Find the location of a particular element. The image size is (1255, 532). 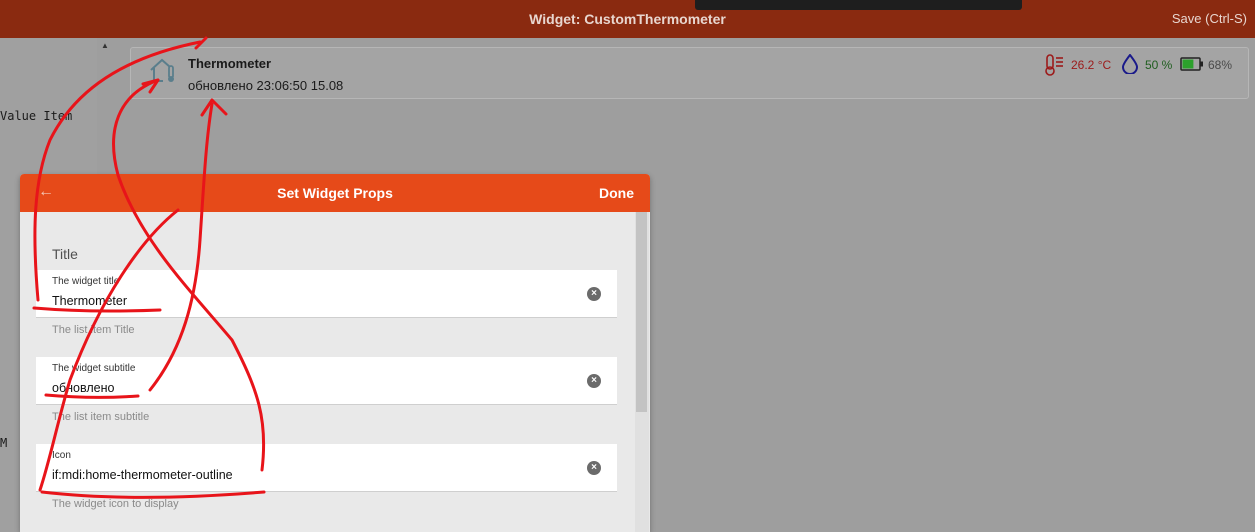

done-button: Done is located at coordinates (616, 193).